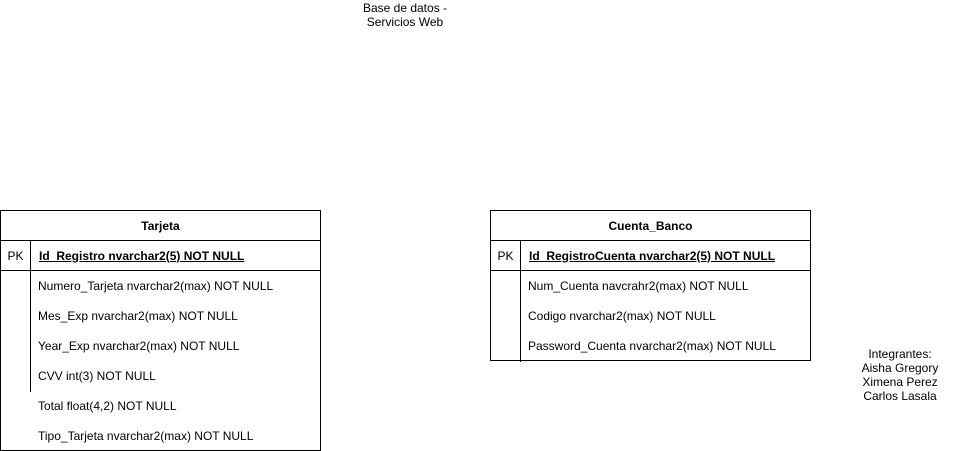 The height and width of the screenshot is (451, 961). What do you see at coordinates (405, 22) in the screenshot?
I see `diagram-title-line2: Servicios Web` at bounding box center [405, 22].